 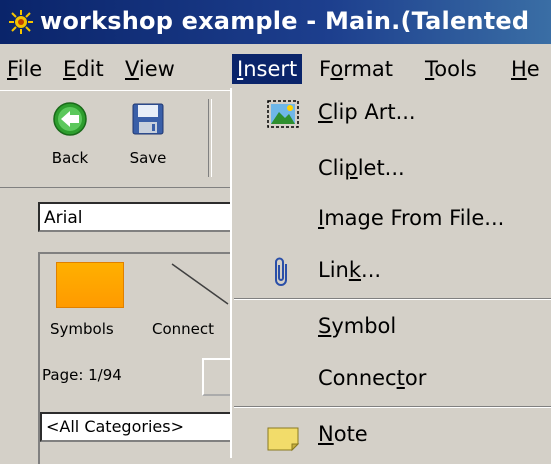 What do you see at coordinates (210, 138) in the screenshot?
I see `toolbar-separator` at bounding box center [210, 138].